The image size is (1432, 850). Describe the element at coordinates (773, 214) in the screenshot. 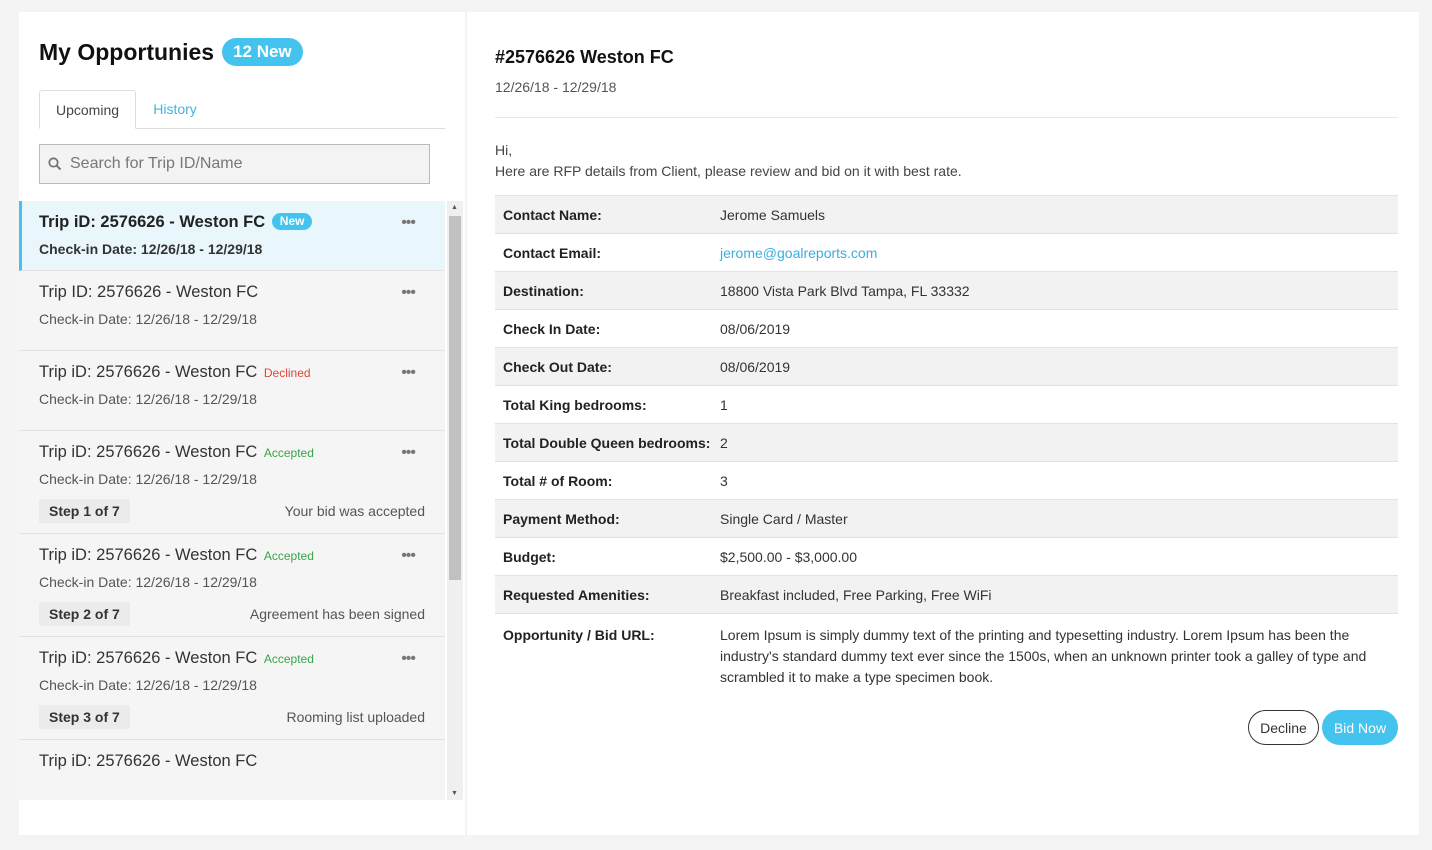

I see `detail-value: Jerome Samuels` at that location.